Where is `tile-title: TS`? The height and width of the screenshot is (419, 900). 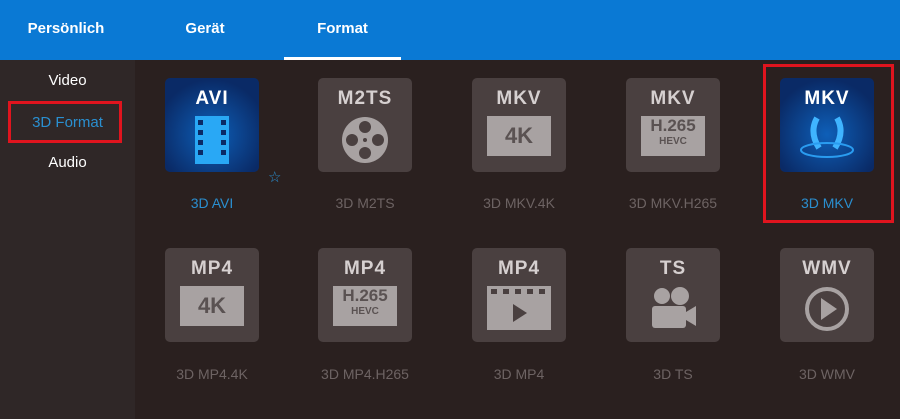
tile-title: TS is located at coordinates (673, 268).